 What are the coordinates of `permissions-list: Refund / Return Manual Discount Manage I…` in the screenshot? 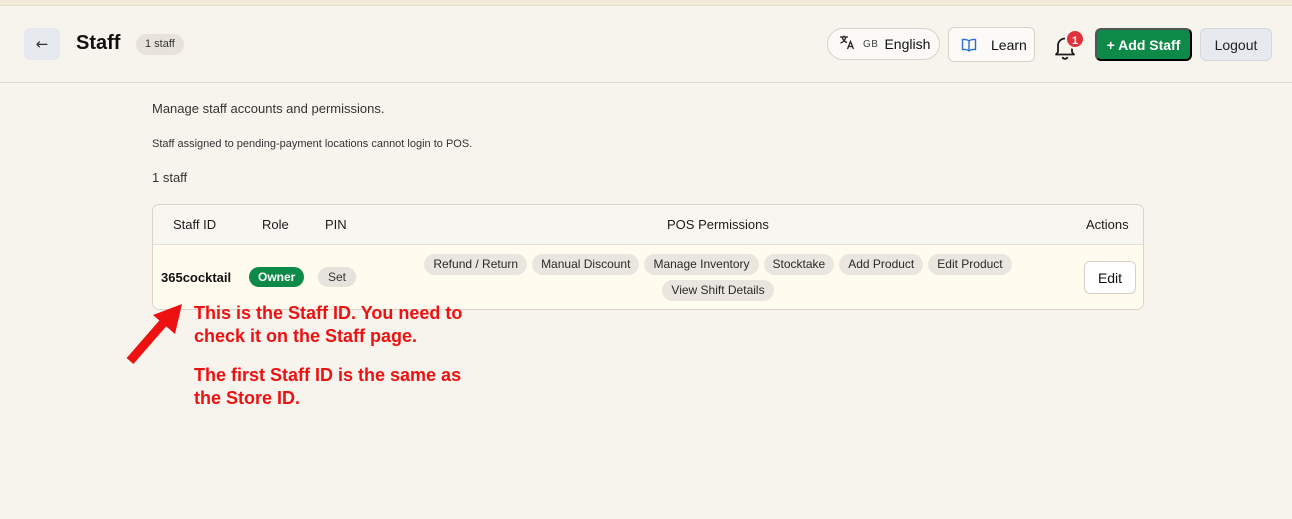 It's located at (718, 277).